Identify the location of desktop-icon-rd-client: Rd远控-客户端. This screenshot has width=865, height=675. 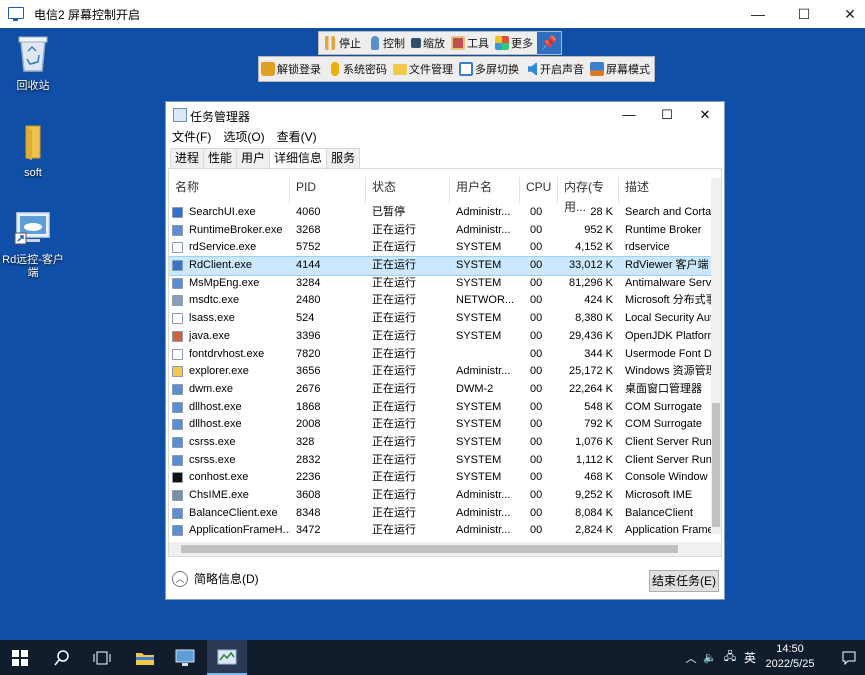
(34, 245).